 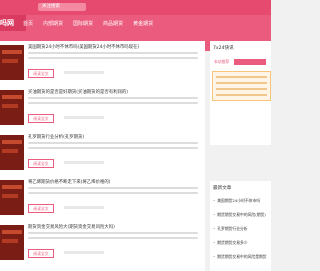 I want to click on nav-item-international: 国际期货, so click(x=83, y=24).